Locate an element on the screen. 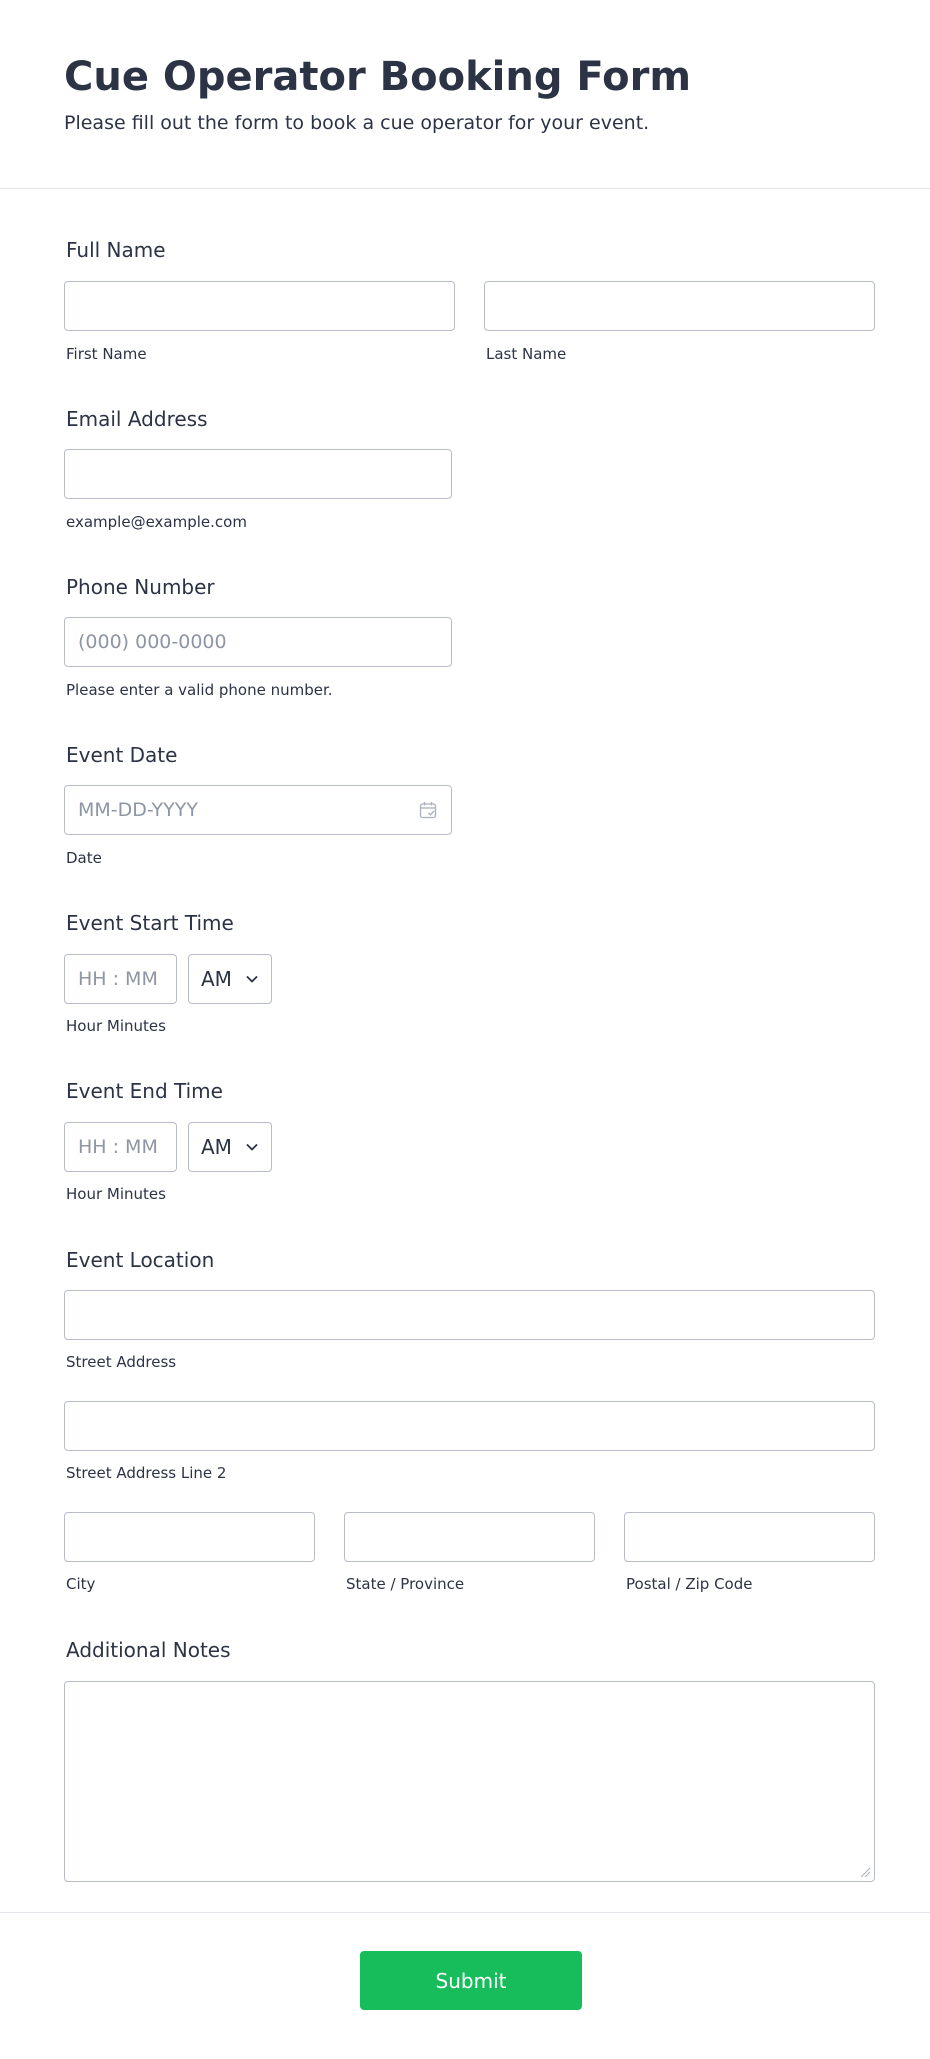 Image resolution: width=930 pixels, height=2059 pixels. state-input is located at coordinates (469, 1537).